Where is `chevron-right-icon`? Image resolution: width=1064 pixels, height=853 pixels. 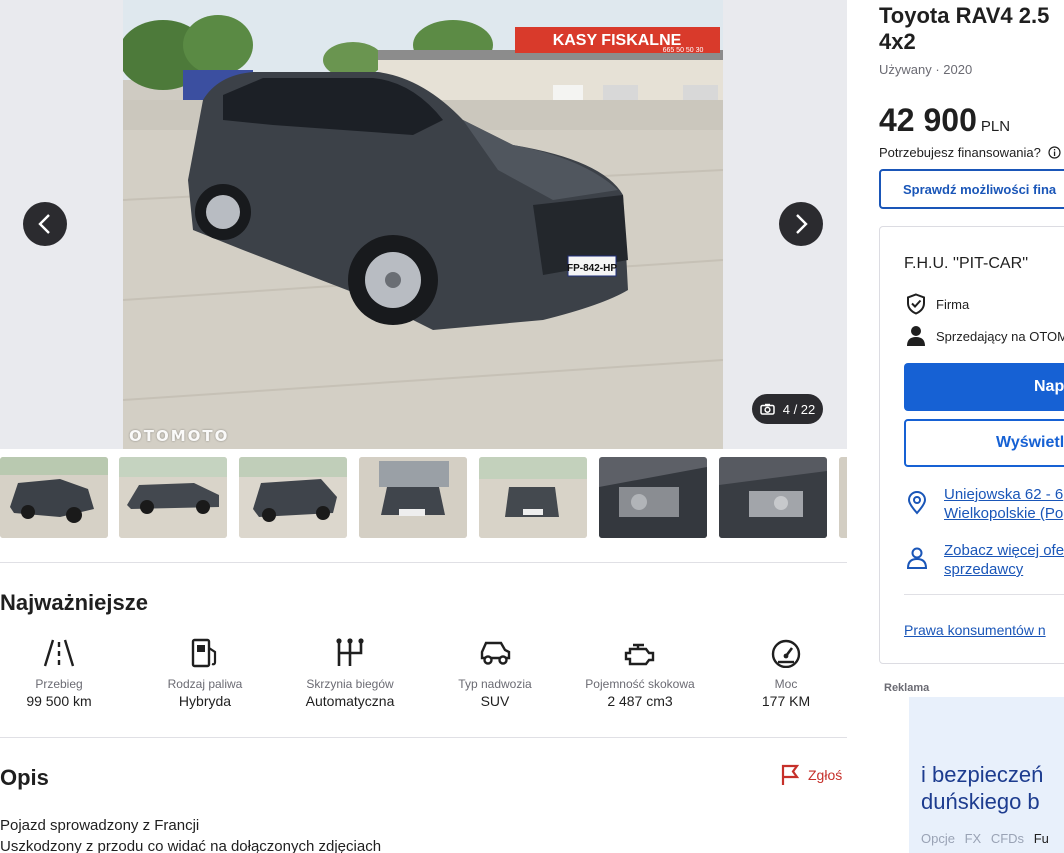
chevron-right-icon is located at coordinates (802, 224).